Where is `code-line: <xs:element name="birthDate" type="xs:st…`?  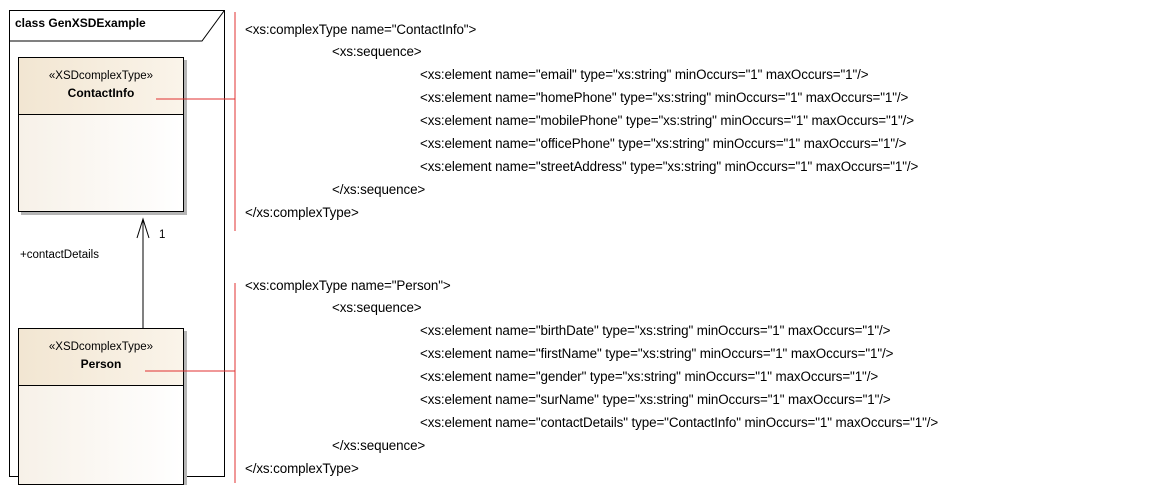 code-line: <xs:element name="birthDate" type="xs:st… is located at coordinates (655, 330).